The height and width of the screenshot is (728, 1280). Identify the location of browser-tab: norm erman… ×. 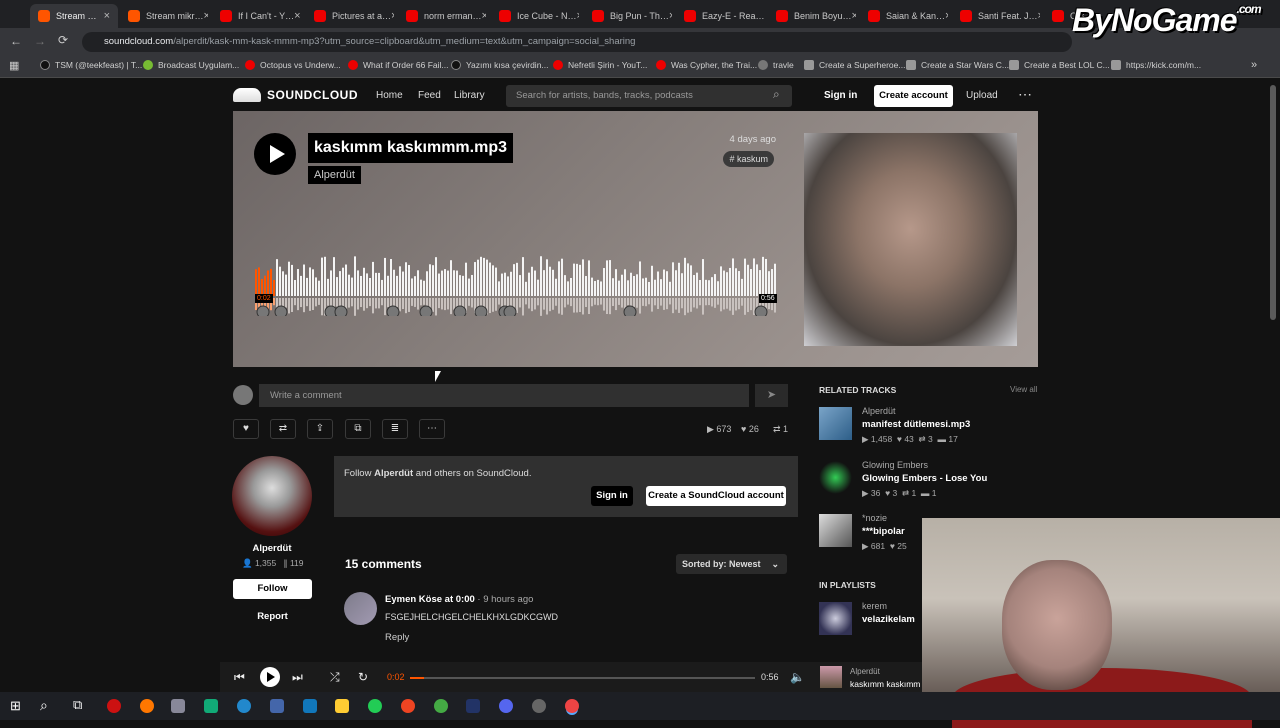
(442, 16).